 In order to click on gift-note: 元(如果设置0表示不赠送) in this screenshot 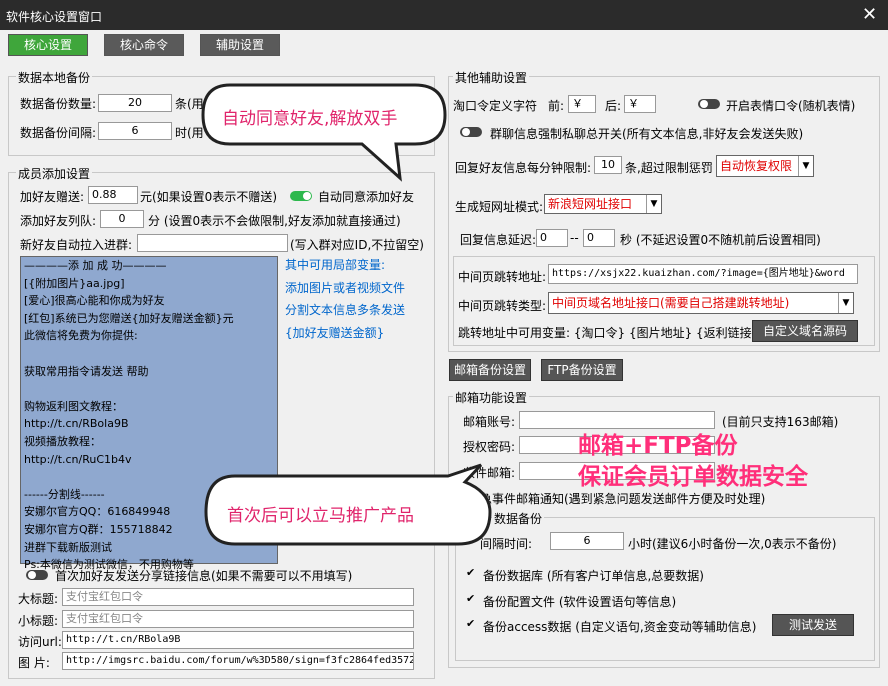, I will do `click(208, 197)`.